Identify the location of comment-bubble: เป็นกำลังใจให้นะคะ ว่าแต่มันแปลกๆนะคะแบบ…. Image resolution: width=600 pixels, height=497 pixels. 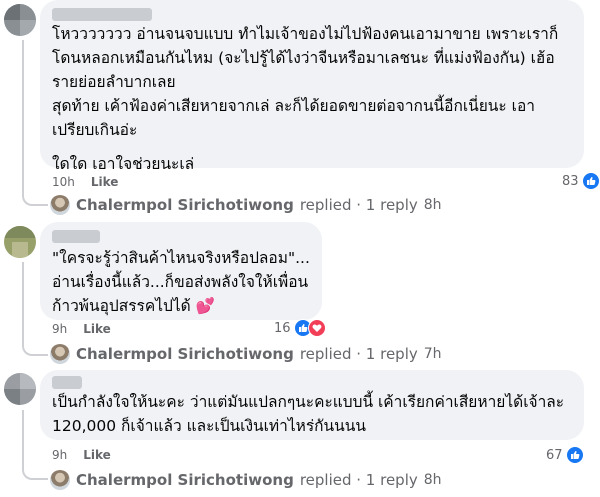
(312, 405).